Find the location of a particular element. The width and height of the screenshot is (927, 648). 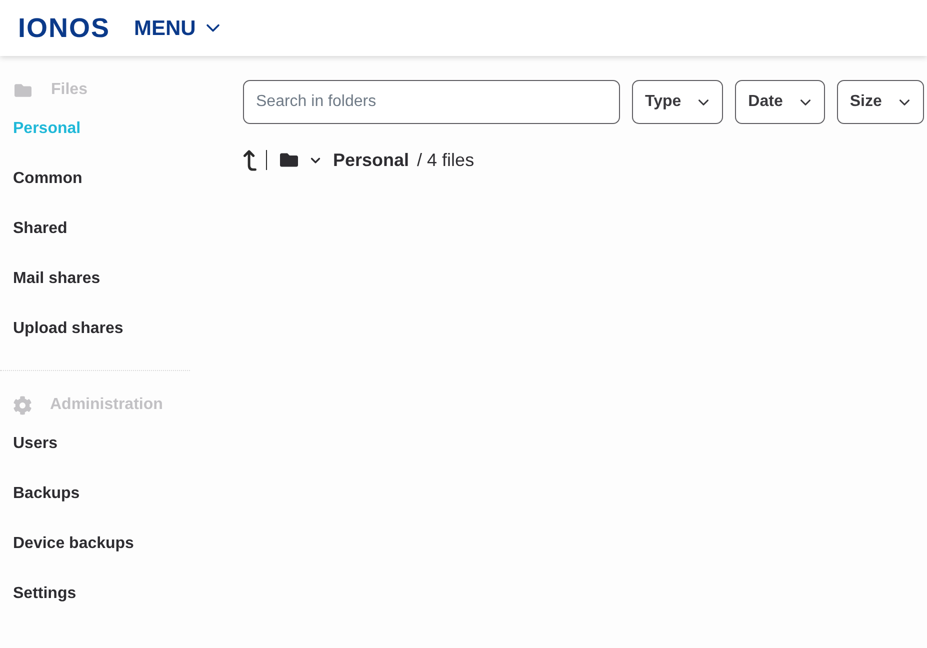

section-heading: Files is located at coordinates (69, 90).